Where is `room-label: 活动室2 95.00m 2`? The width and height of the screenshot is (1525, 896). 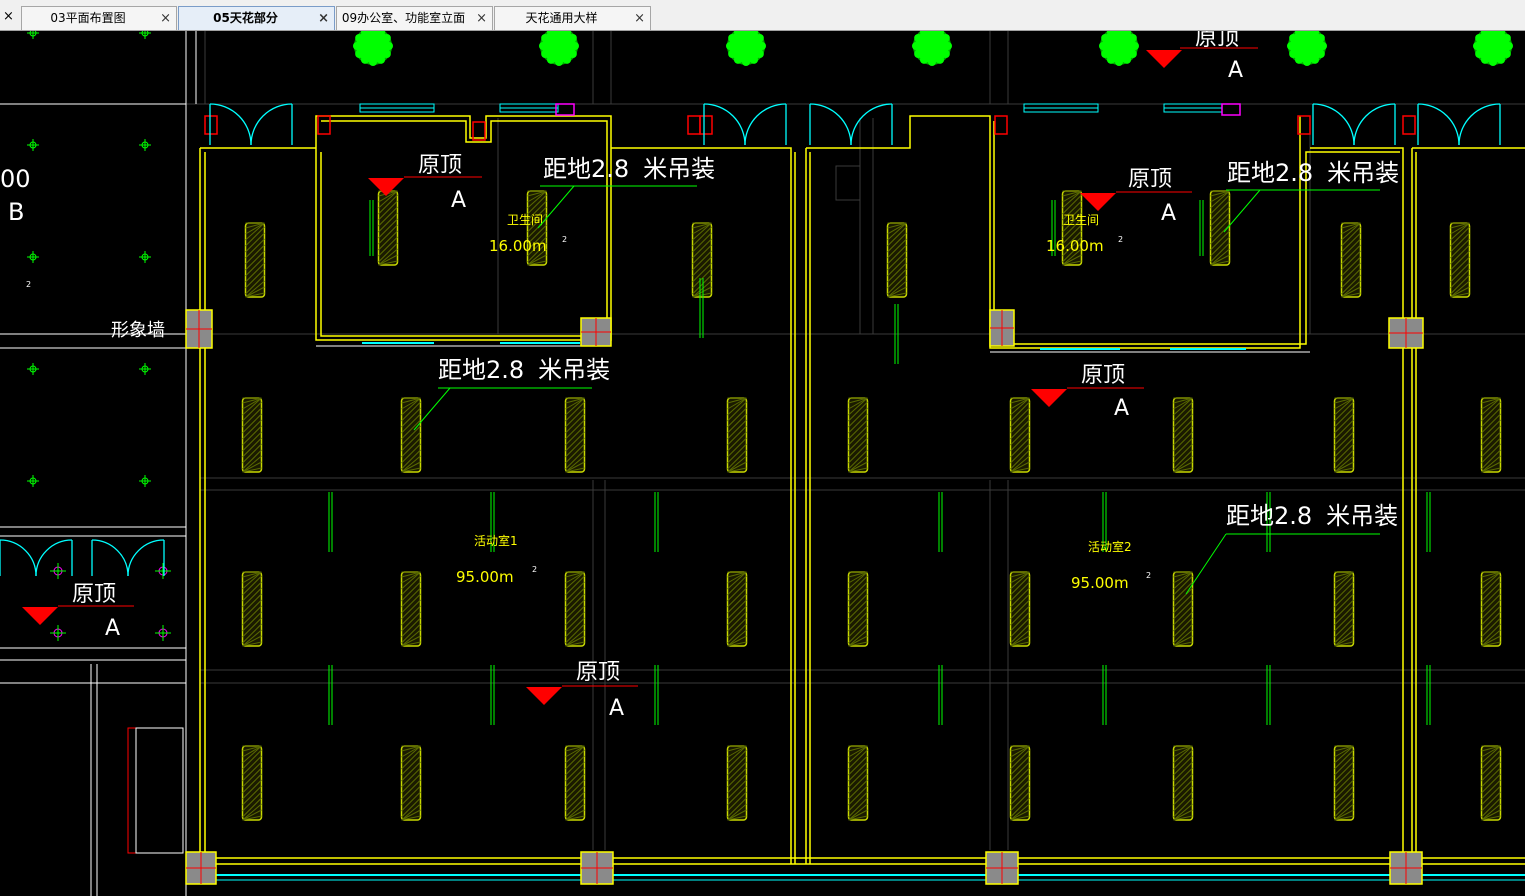
room-label: 活动室2 95.00m 2 is located at coordinates (1111, 565).